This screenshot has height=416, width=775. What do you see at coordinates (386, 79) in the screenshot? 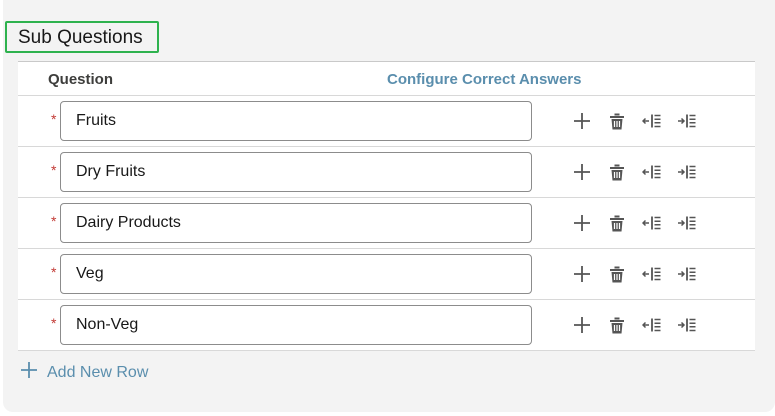
I see `table-header: Question Configure Correct Answers` at bounding box center [386, 79].